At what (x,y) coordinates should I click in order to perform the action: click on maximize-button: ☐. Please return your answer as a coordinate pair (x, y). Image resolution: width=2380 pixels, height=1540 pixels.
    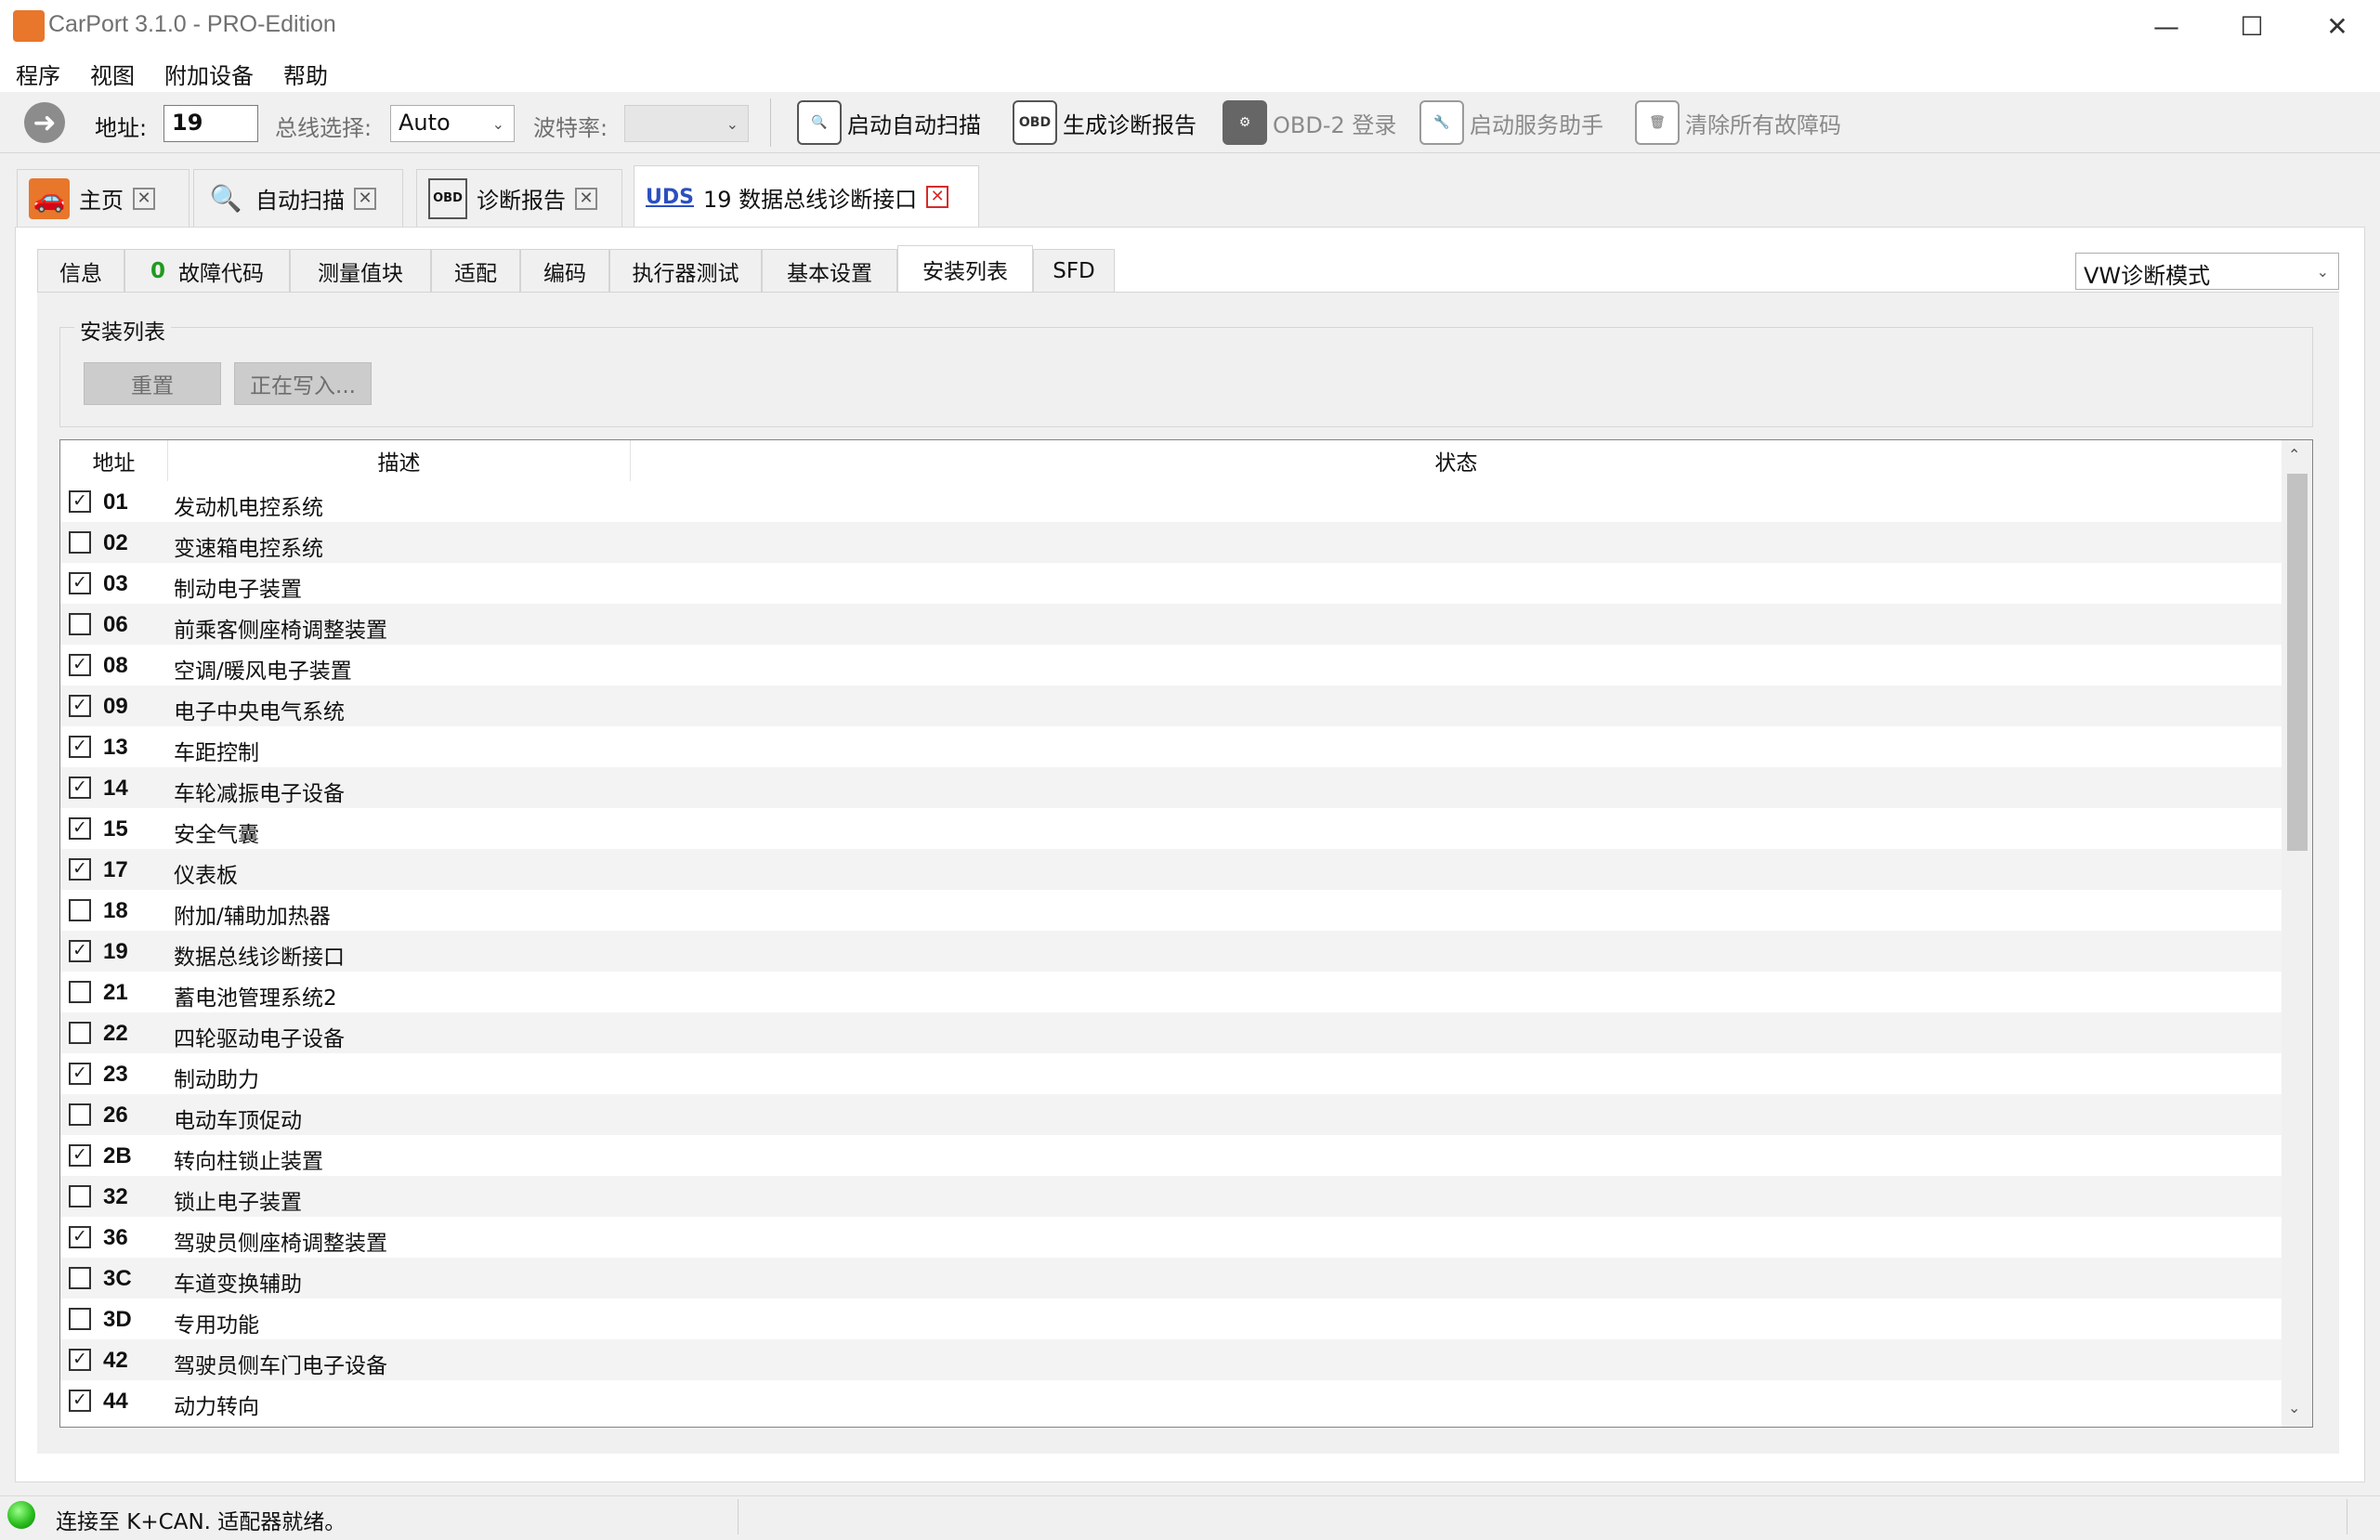
    Looking at the image, I should click on (2252, 26).